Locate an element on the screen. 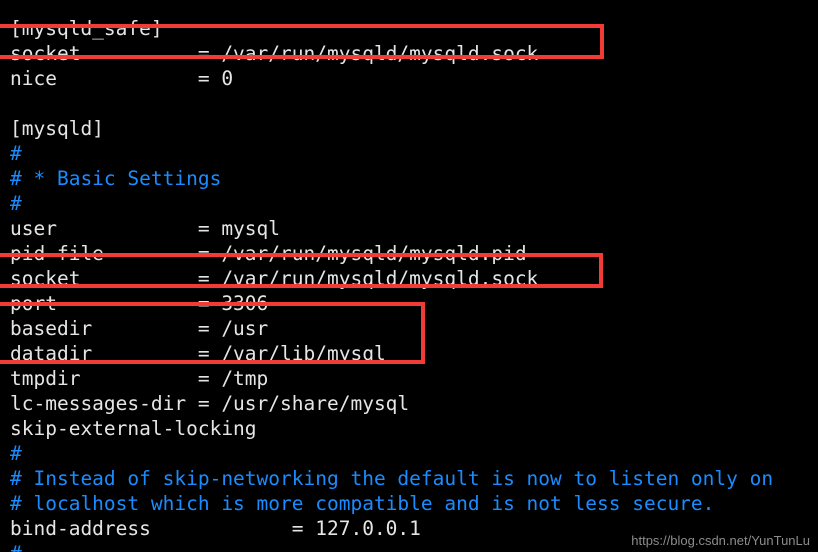 The width and height of the screenshot is (818, 552). config-line-l05: [mysqld] is located at coordinates (57, 128).